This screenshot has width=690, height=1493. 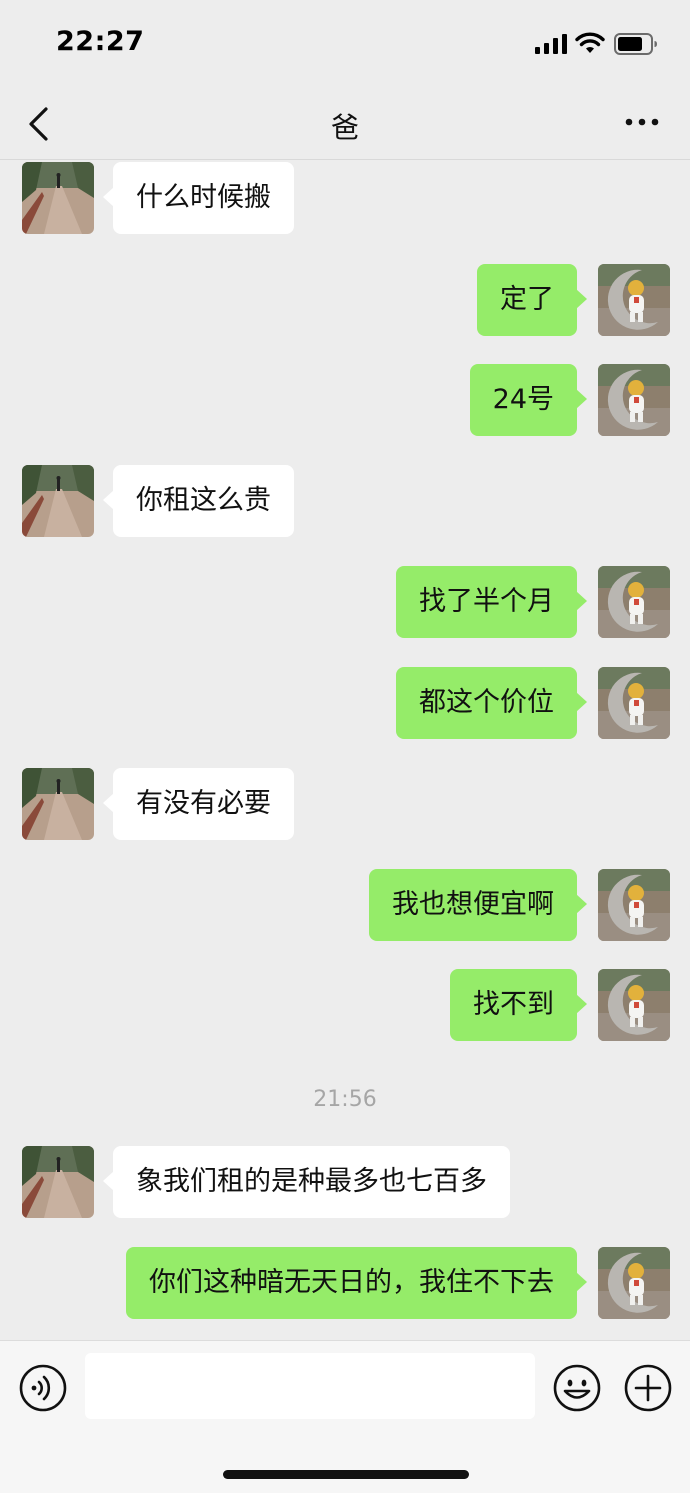 What do you see at coordinates (648, 1388) in the screenshot?
I see `plus-icon` at bounding box center [648, 1388].